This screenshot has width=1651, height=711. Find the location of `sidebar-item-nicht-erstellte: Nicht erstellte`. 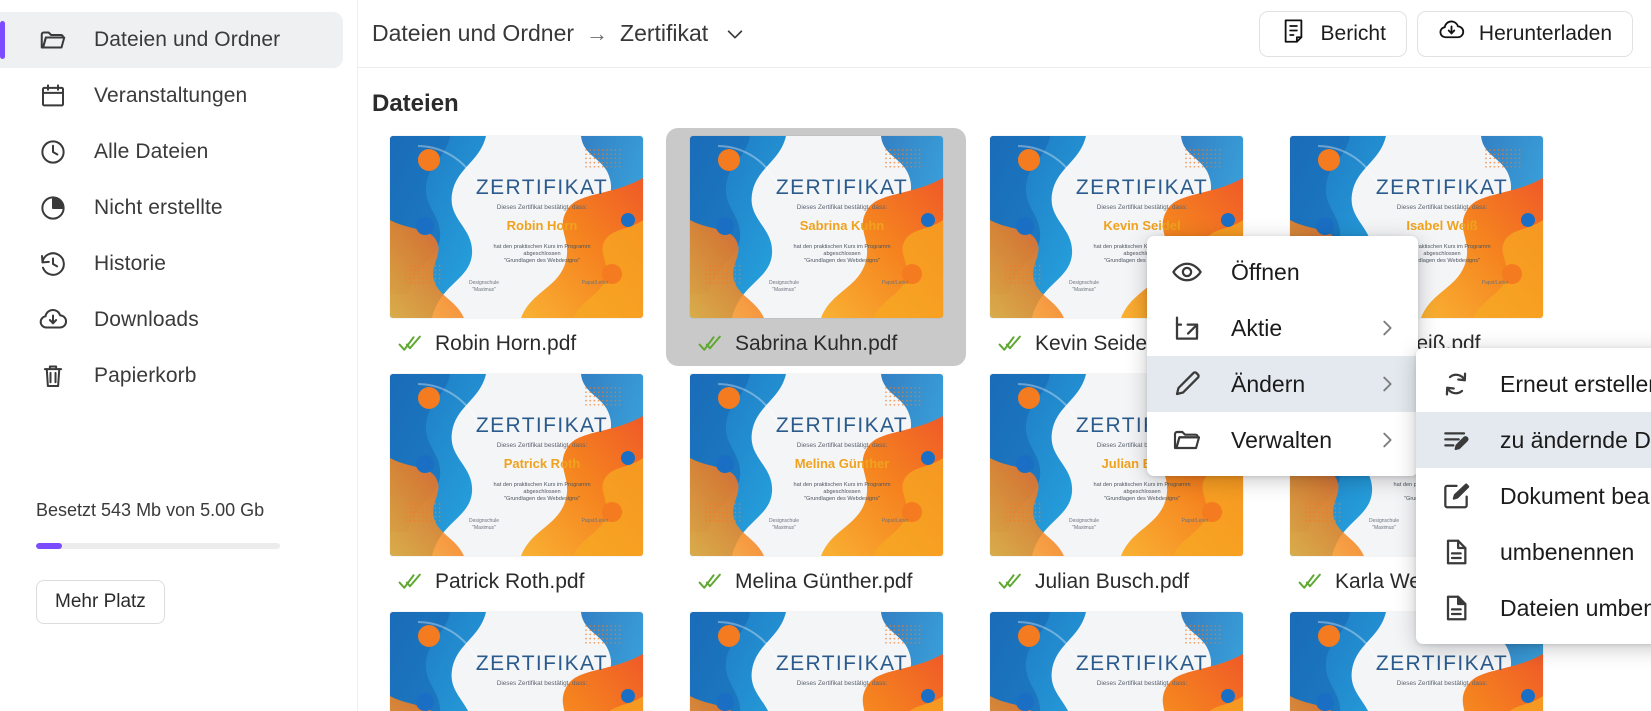

sidebar-item-nicht-erstellte: Nicht erstellte is located at coordinates (171, 208).